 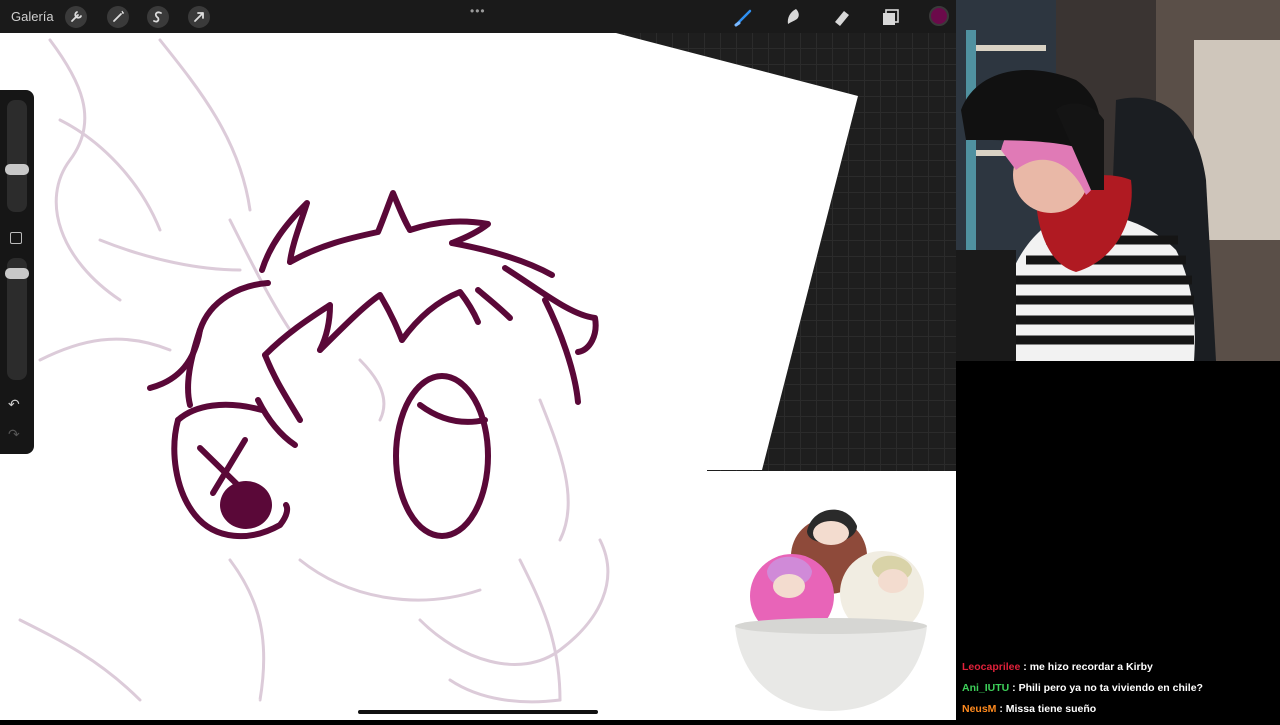 I want to click on sub-counter: 100/5, so click(x=34, y=702).